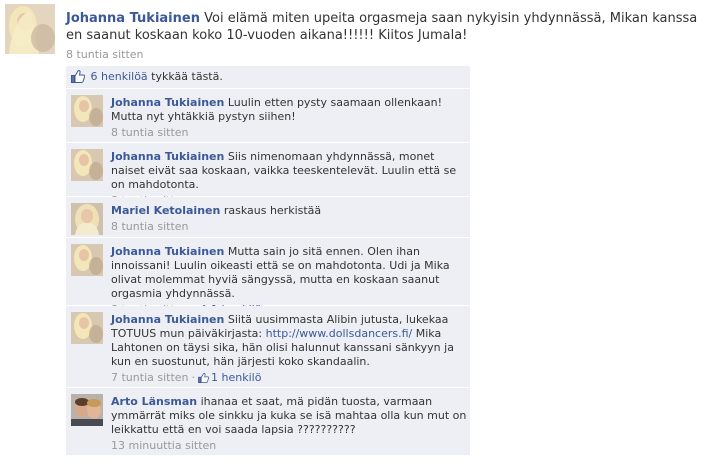  Describe the element at coordinates (386, 54) in the screenshot. I see `post-timestamp: 8 tuntia sitten` at that location.